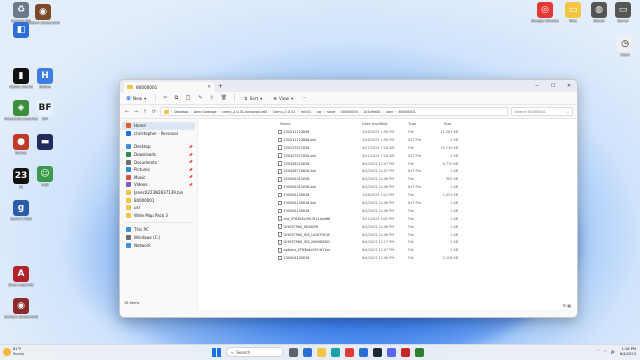  What do you see at coordinates (158, 230) in the screenshot?
I see `sidebar-item: This PC` at bounding box center [158, 230].